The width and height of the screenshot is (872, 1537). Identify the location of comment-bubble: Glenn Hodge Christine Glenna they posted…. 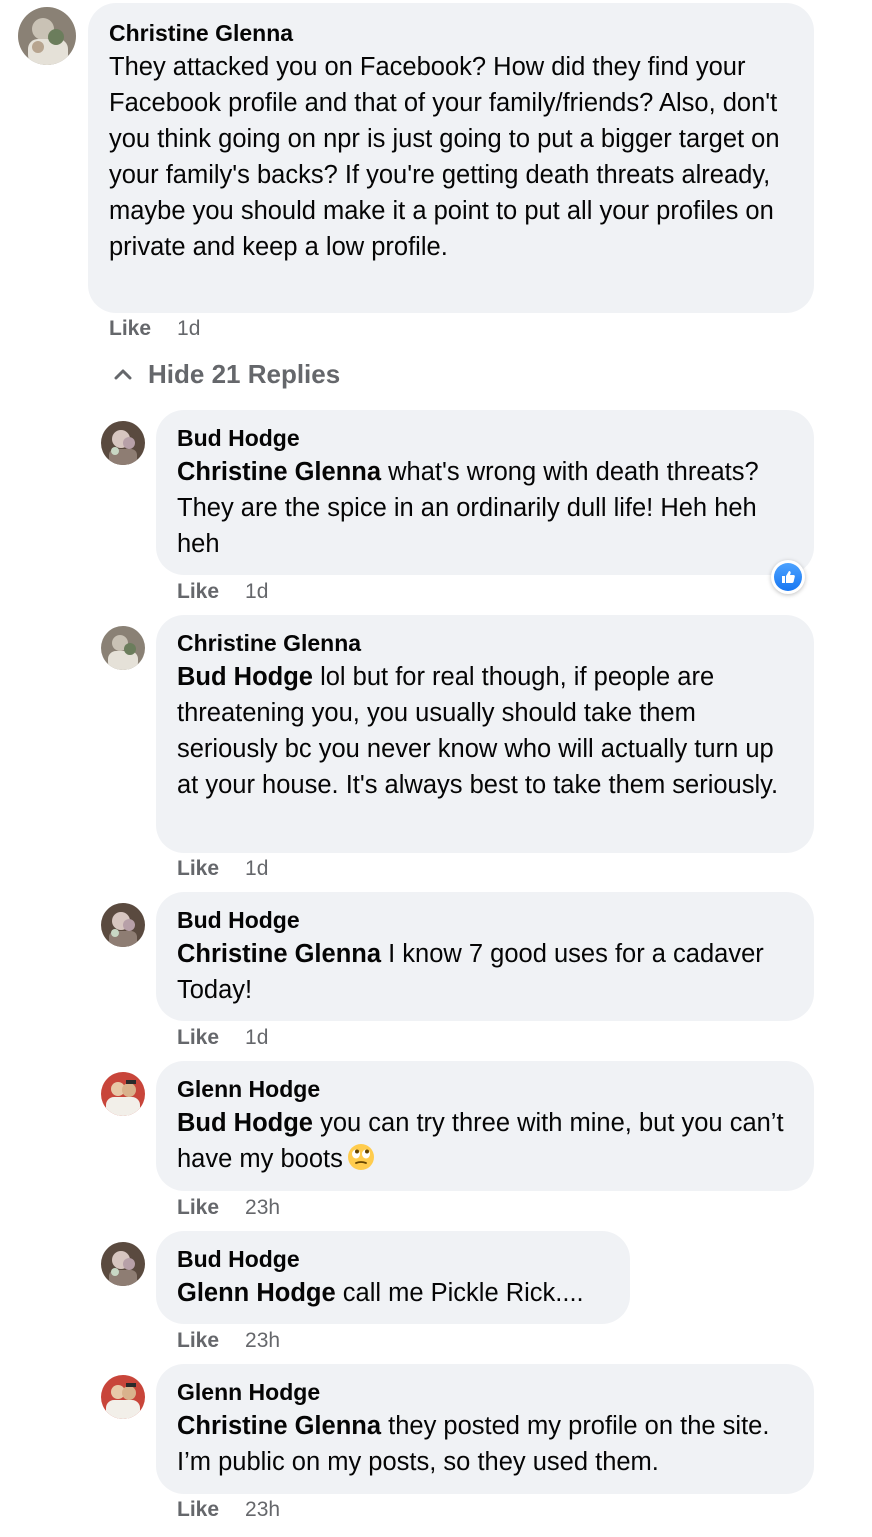
(485, 1429).